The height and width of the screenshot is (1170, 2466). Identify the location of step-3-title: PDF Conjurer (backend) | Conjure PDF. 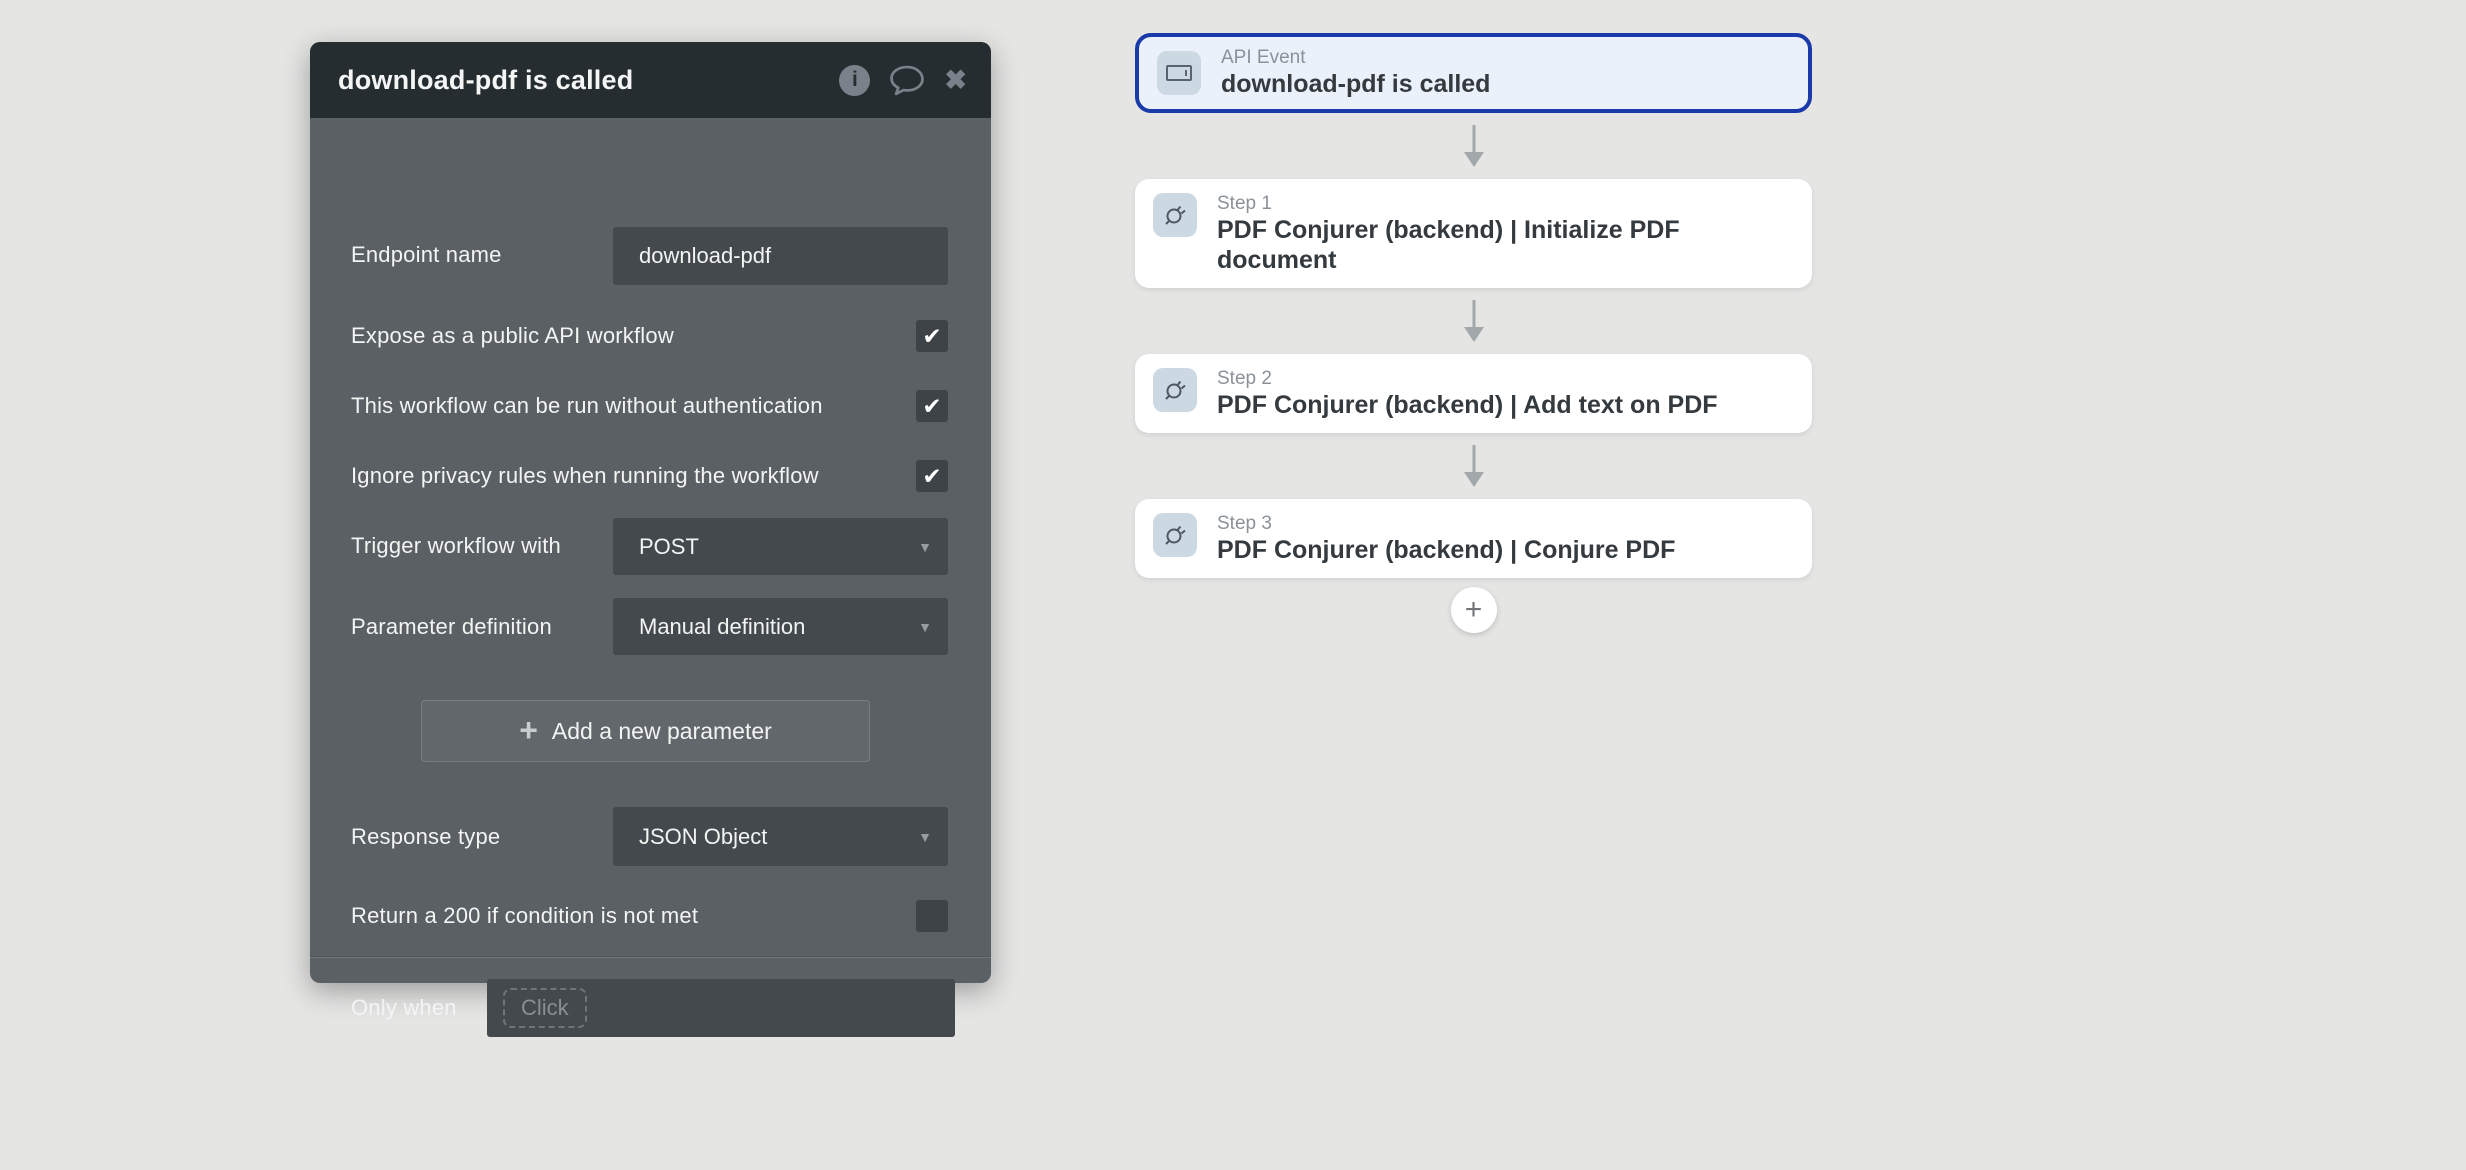
(1446, 550).